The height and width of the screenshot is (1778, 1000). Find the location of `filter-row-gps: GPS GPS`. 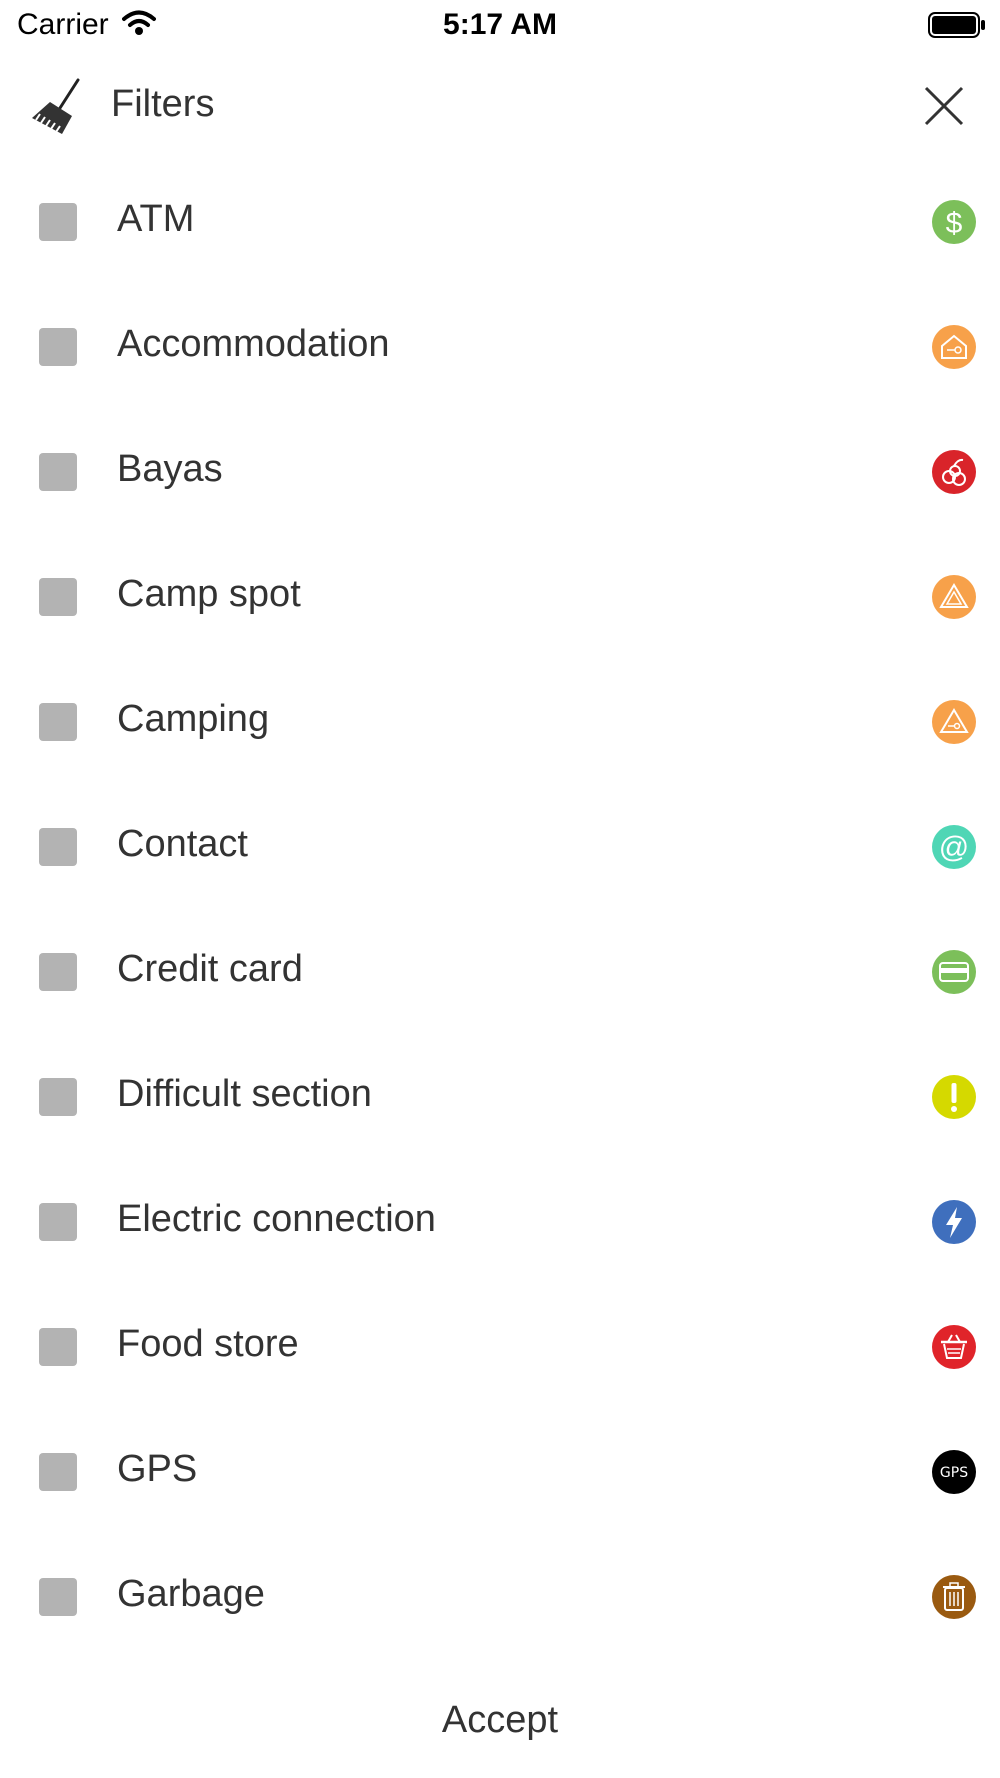

filter-row-gps: GPS GPS is located at coordinates (500, 1472).